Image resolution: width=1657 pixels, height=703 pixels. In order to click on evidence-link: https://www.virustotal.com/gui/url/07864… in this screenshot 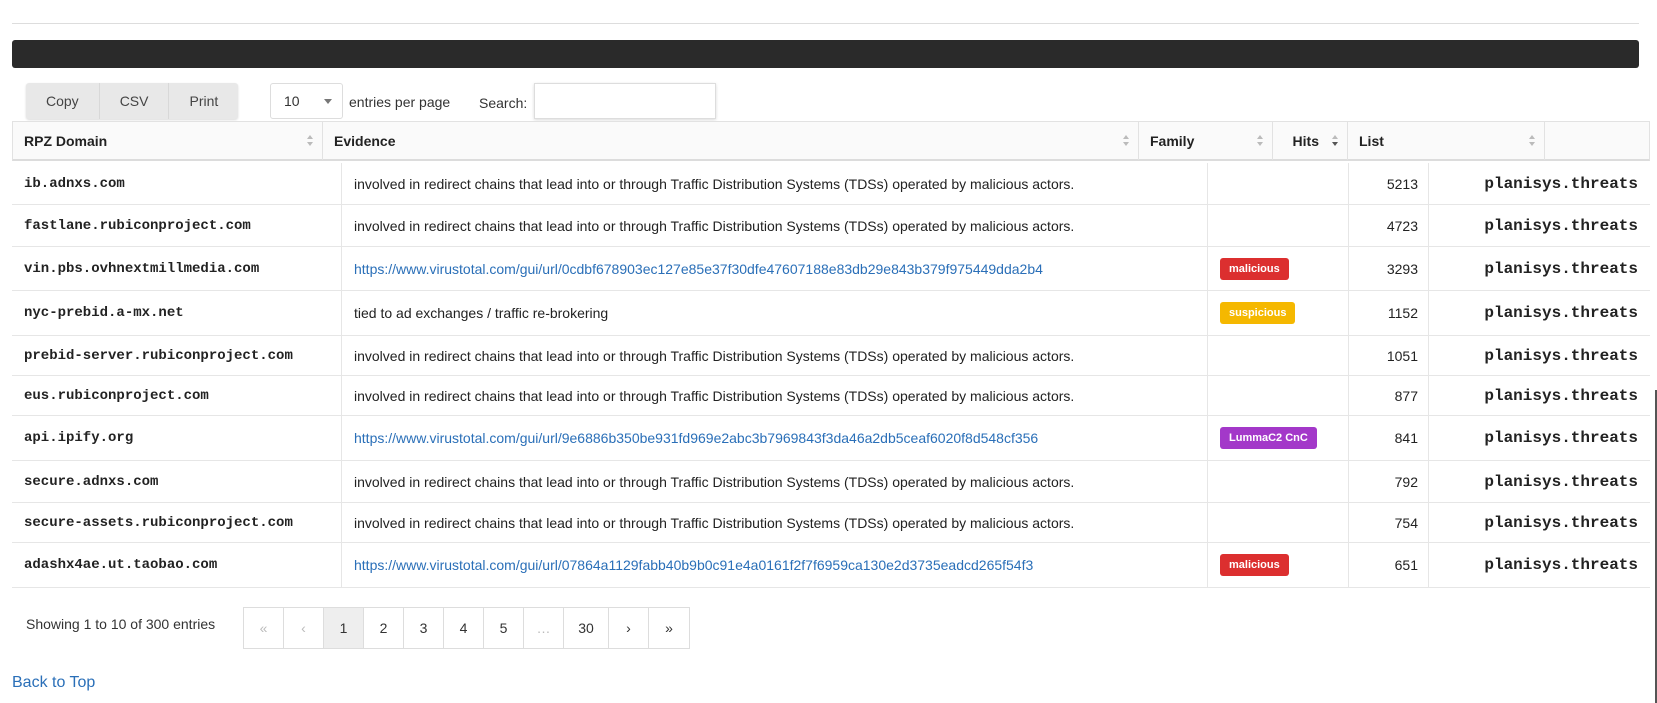, I will do `click(693, 565)`.